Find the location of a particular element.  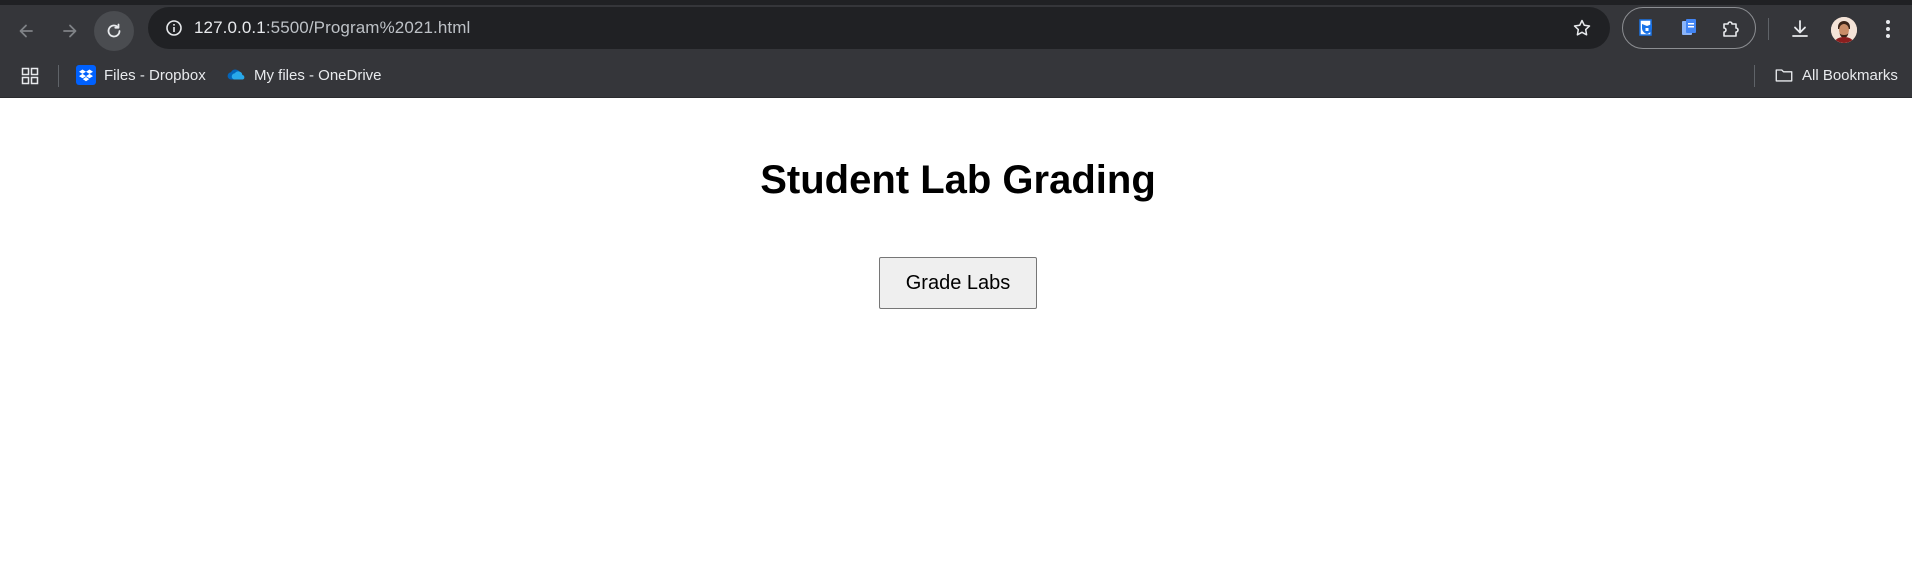

arrow-left-icon is located at coordinates (26, 31).